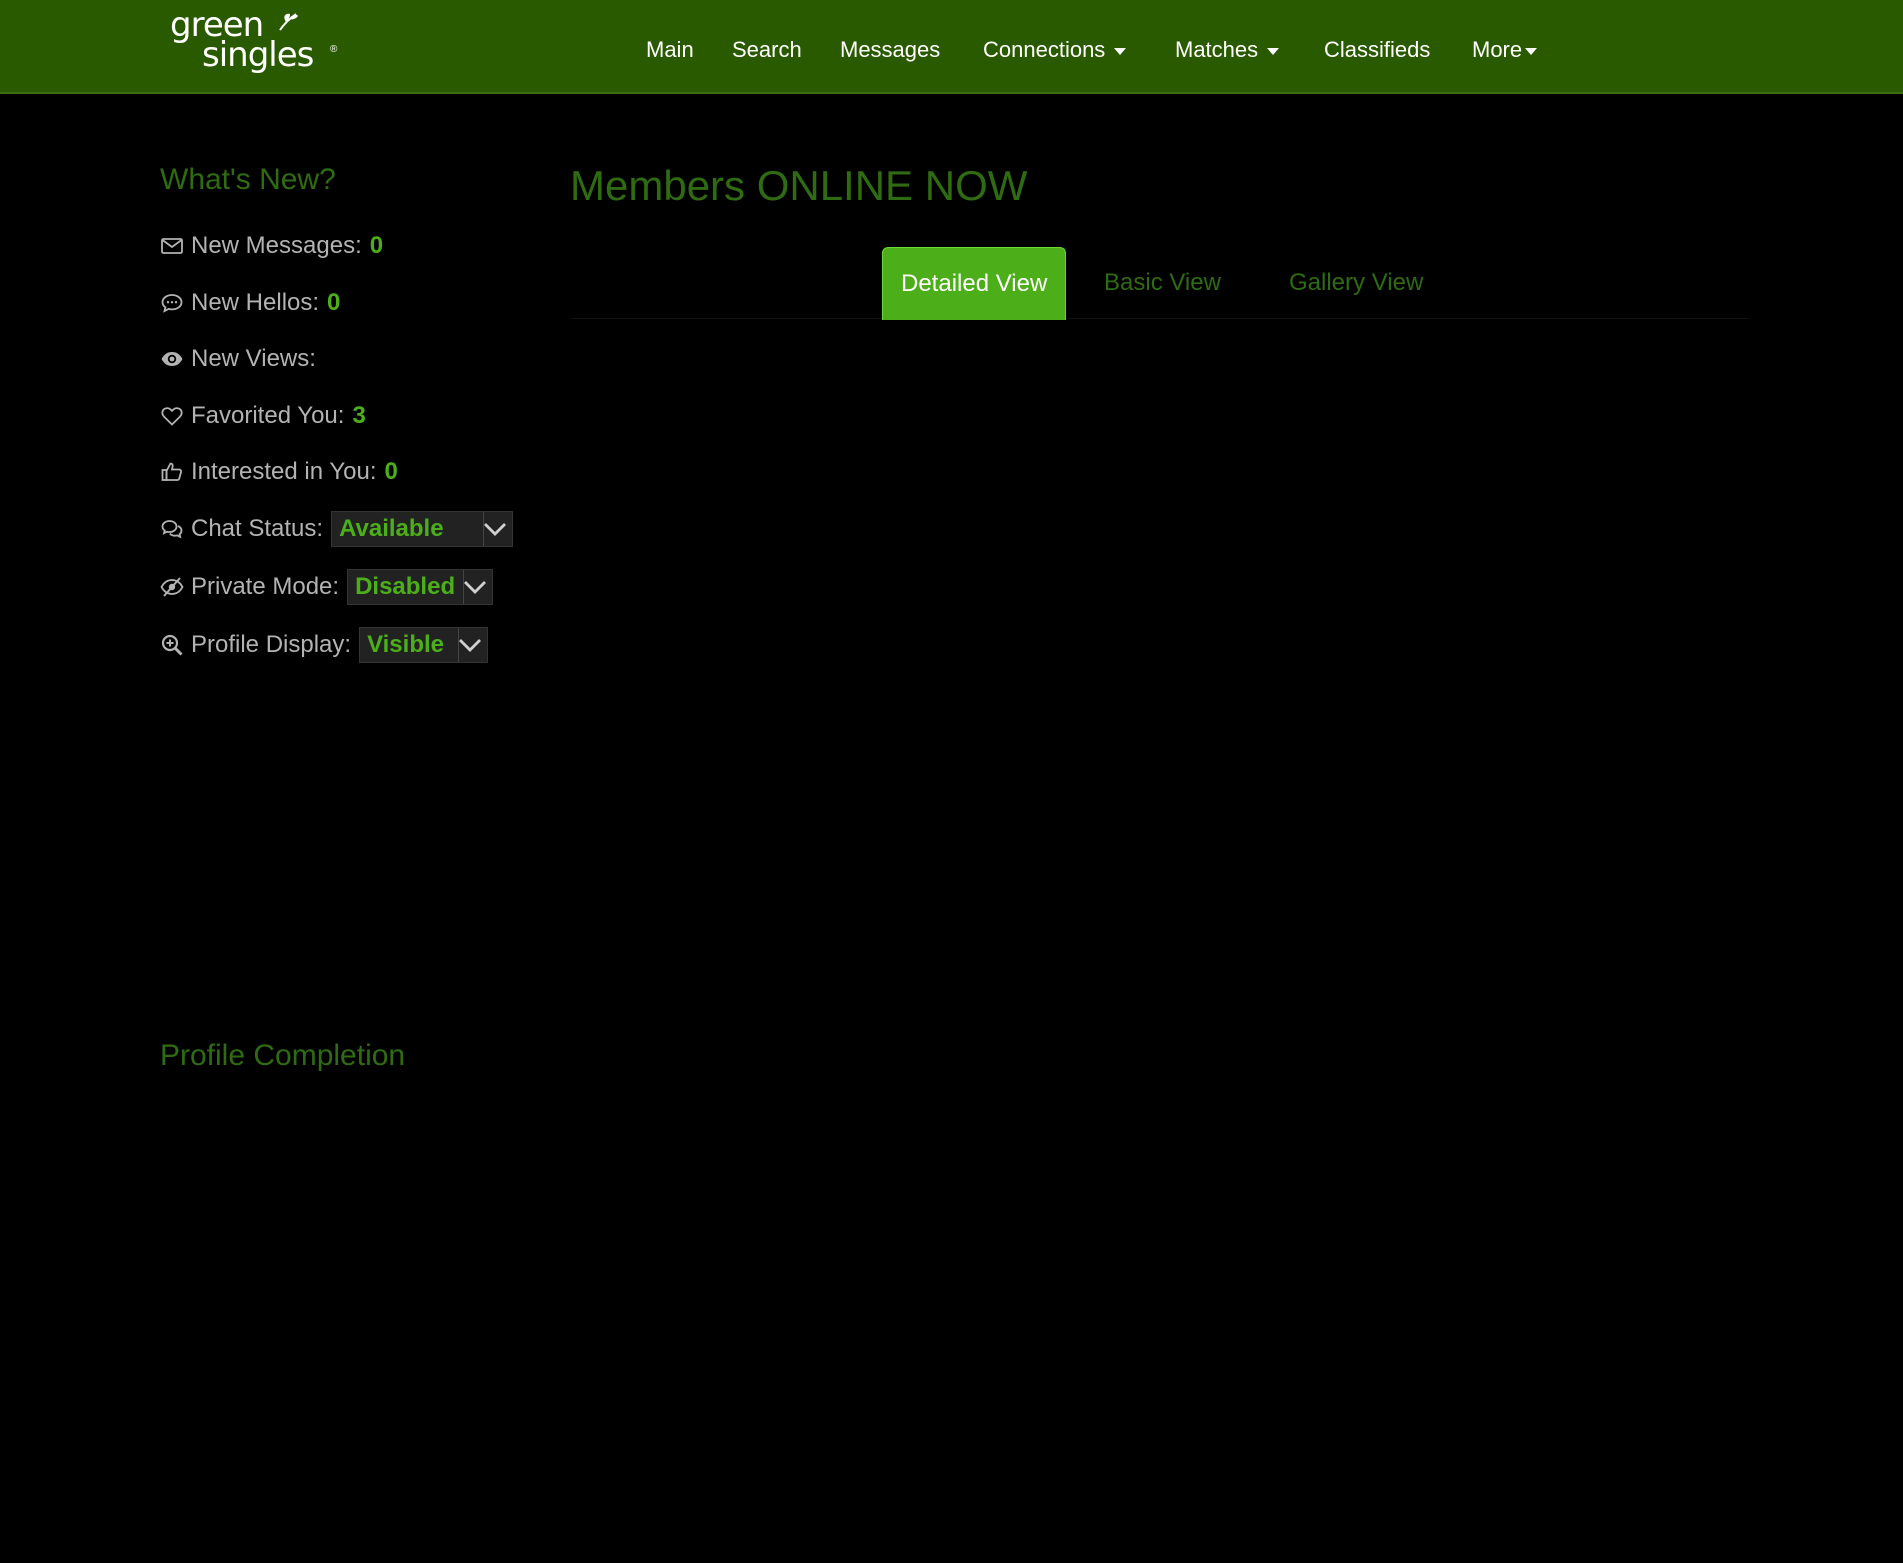 This screenshot has width=1903, height=1563. What do you see at coordinates (1497, 49) in the screenshot?
I see `nav-more-label: More` at bounding box center [1497, 49].